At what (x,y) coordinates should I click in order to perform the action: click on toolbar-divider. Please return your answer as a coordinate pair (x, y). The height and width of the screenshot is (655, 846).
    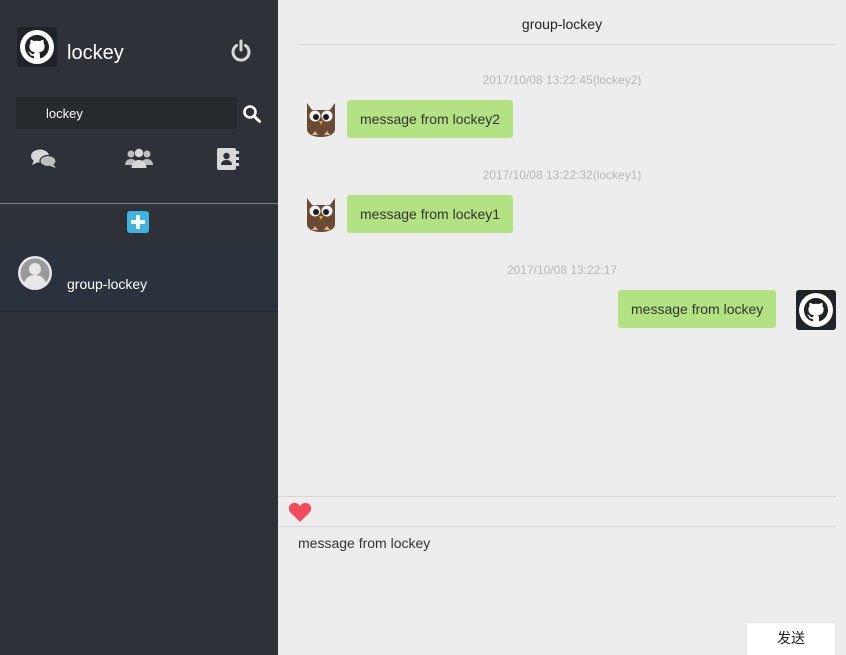
    Looking at the image, I should click on (557, 496).